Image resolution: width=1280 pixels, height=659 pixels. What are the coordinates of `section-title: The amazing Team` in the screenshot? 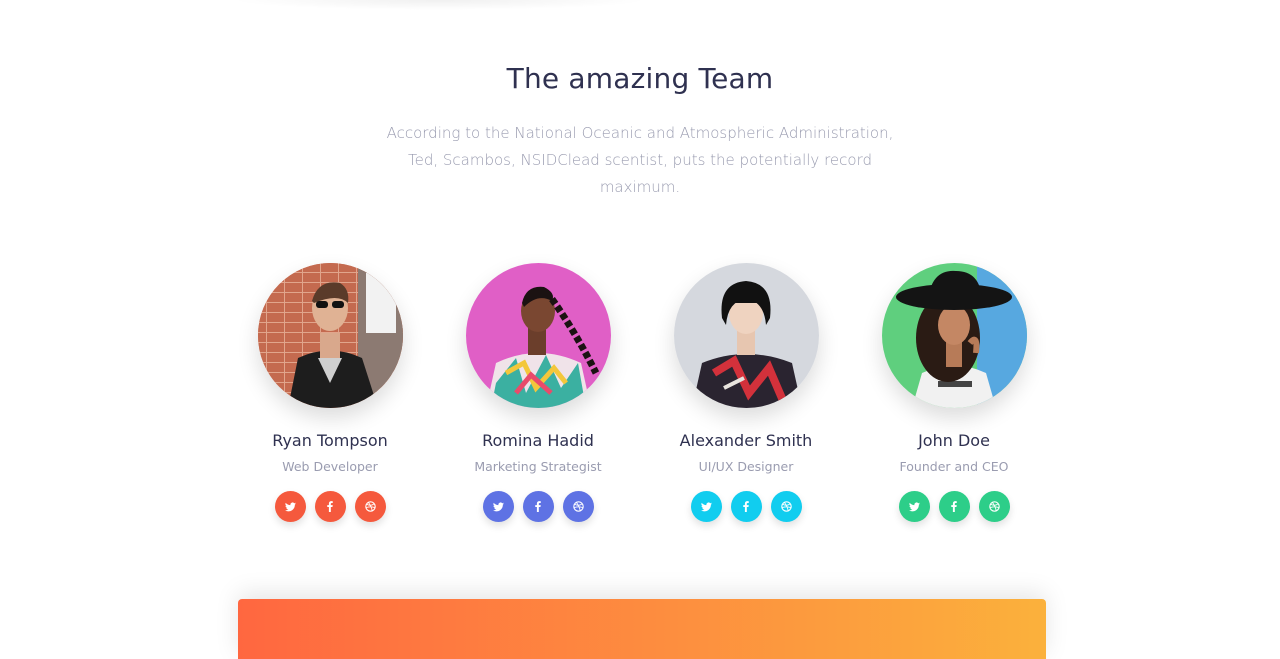 It's located at (640, 78).